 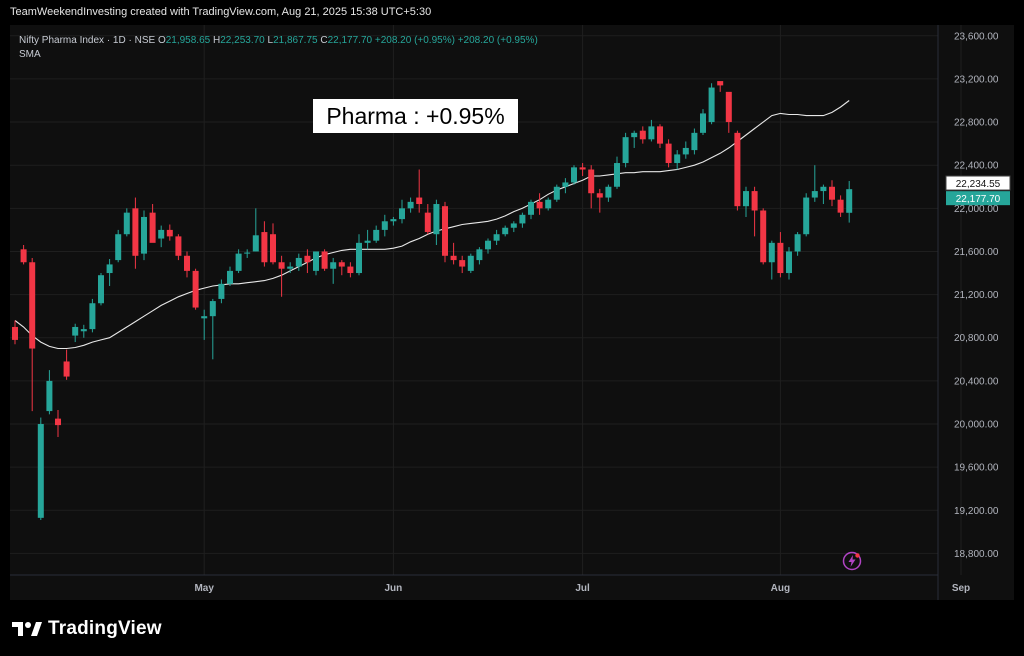 I want to click on y-tick-label: 22,400.00, so click(x=976, y=166).